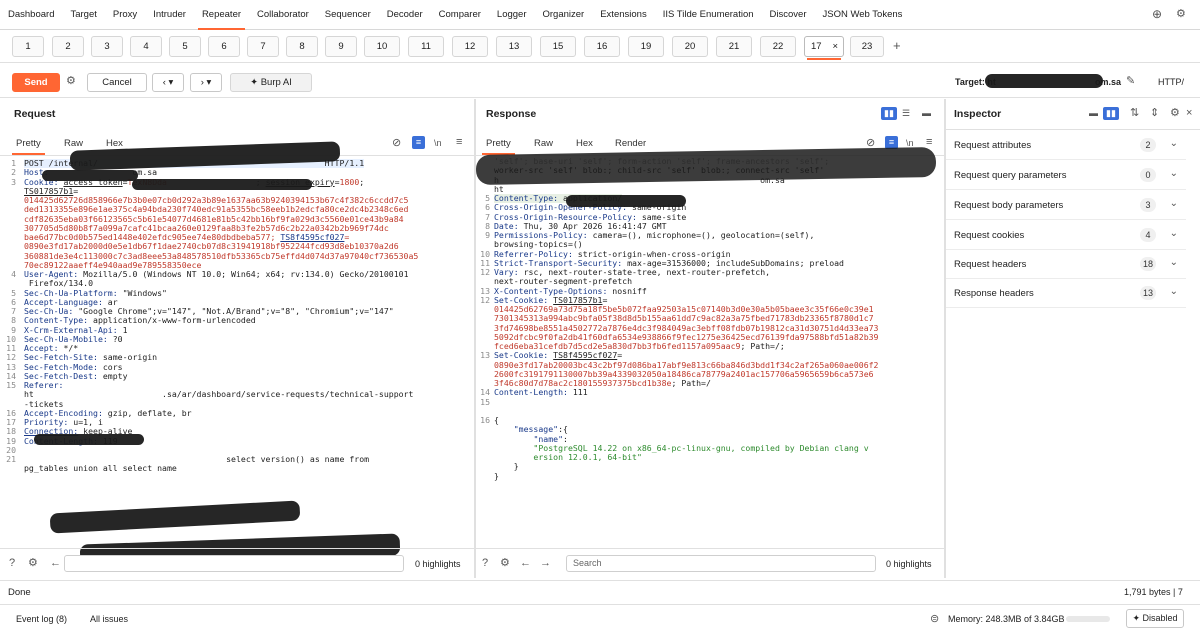 The height and width of the screenshot is (636, 1200). What do you see at coordinates (788, 15) in the screenshot?
I see `nav-discover: Discover` at bounding box center [788, 15].